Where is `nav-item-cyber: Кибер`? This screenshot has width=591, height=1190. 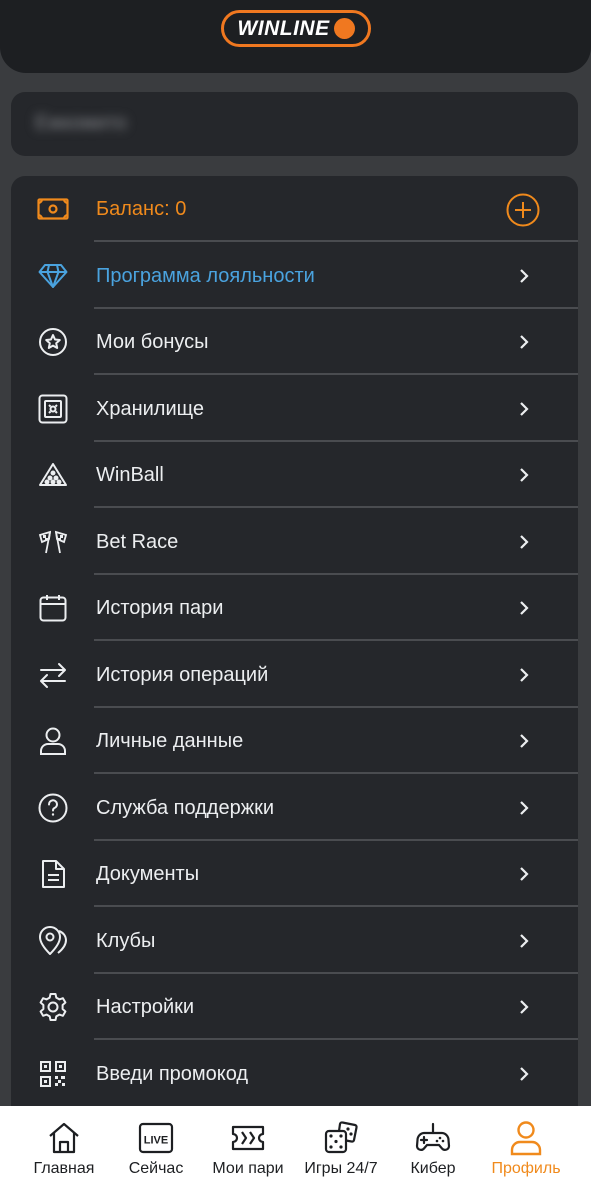 nav-item-cyber: Кибер is located at coordinates (433, 1148).